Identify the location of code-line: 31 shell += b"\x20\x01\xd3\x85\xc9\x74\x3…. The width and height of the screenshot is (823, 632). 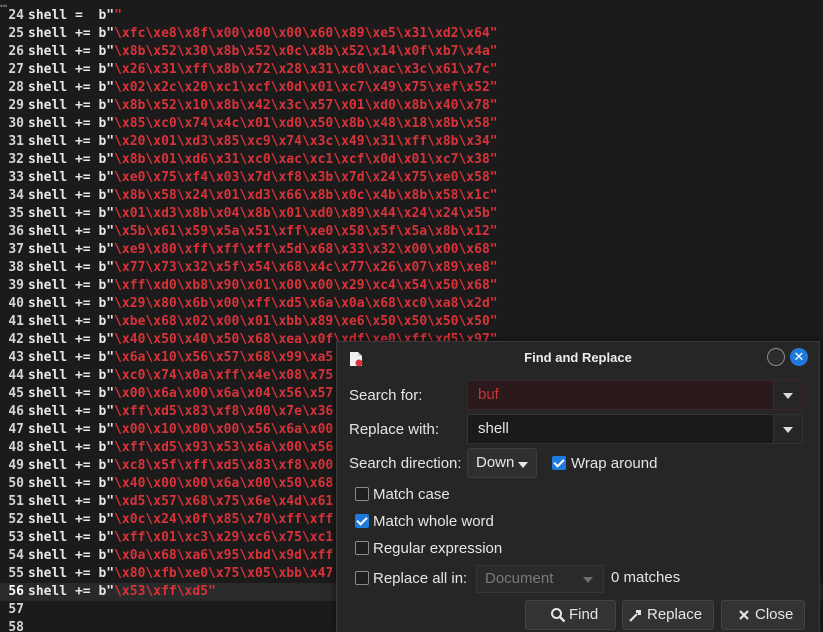
(411, 142).